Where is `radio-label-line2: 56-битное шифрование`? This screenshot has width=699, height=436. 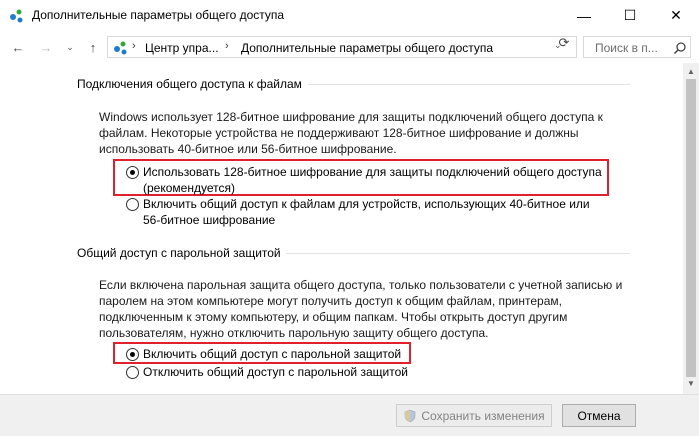
radio-label-line2: 56-битное шифрование is located at coordinates (209, 220).